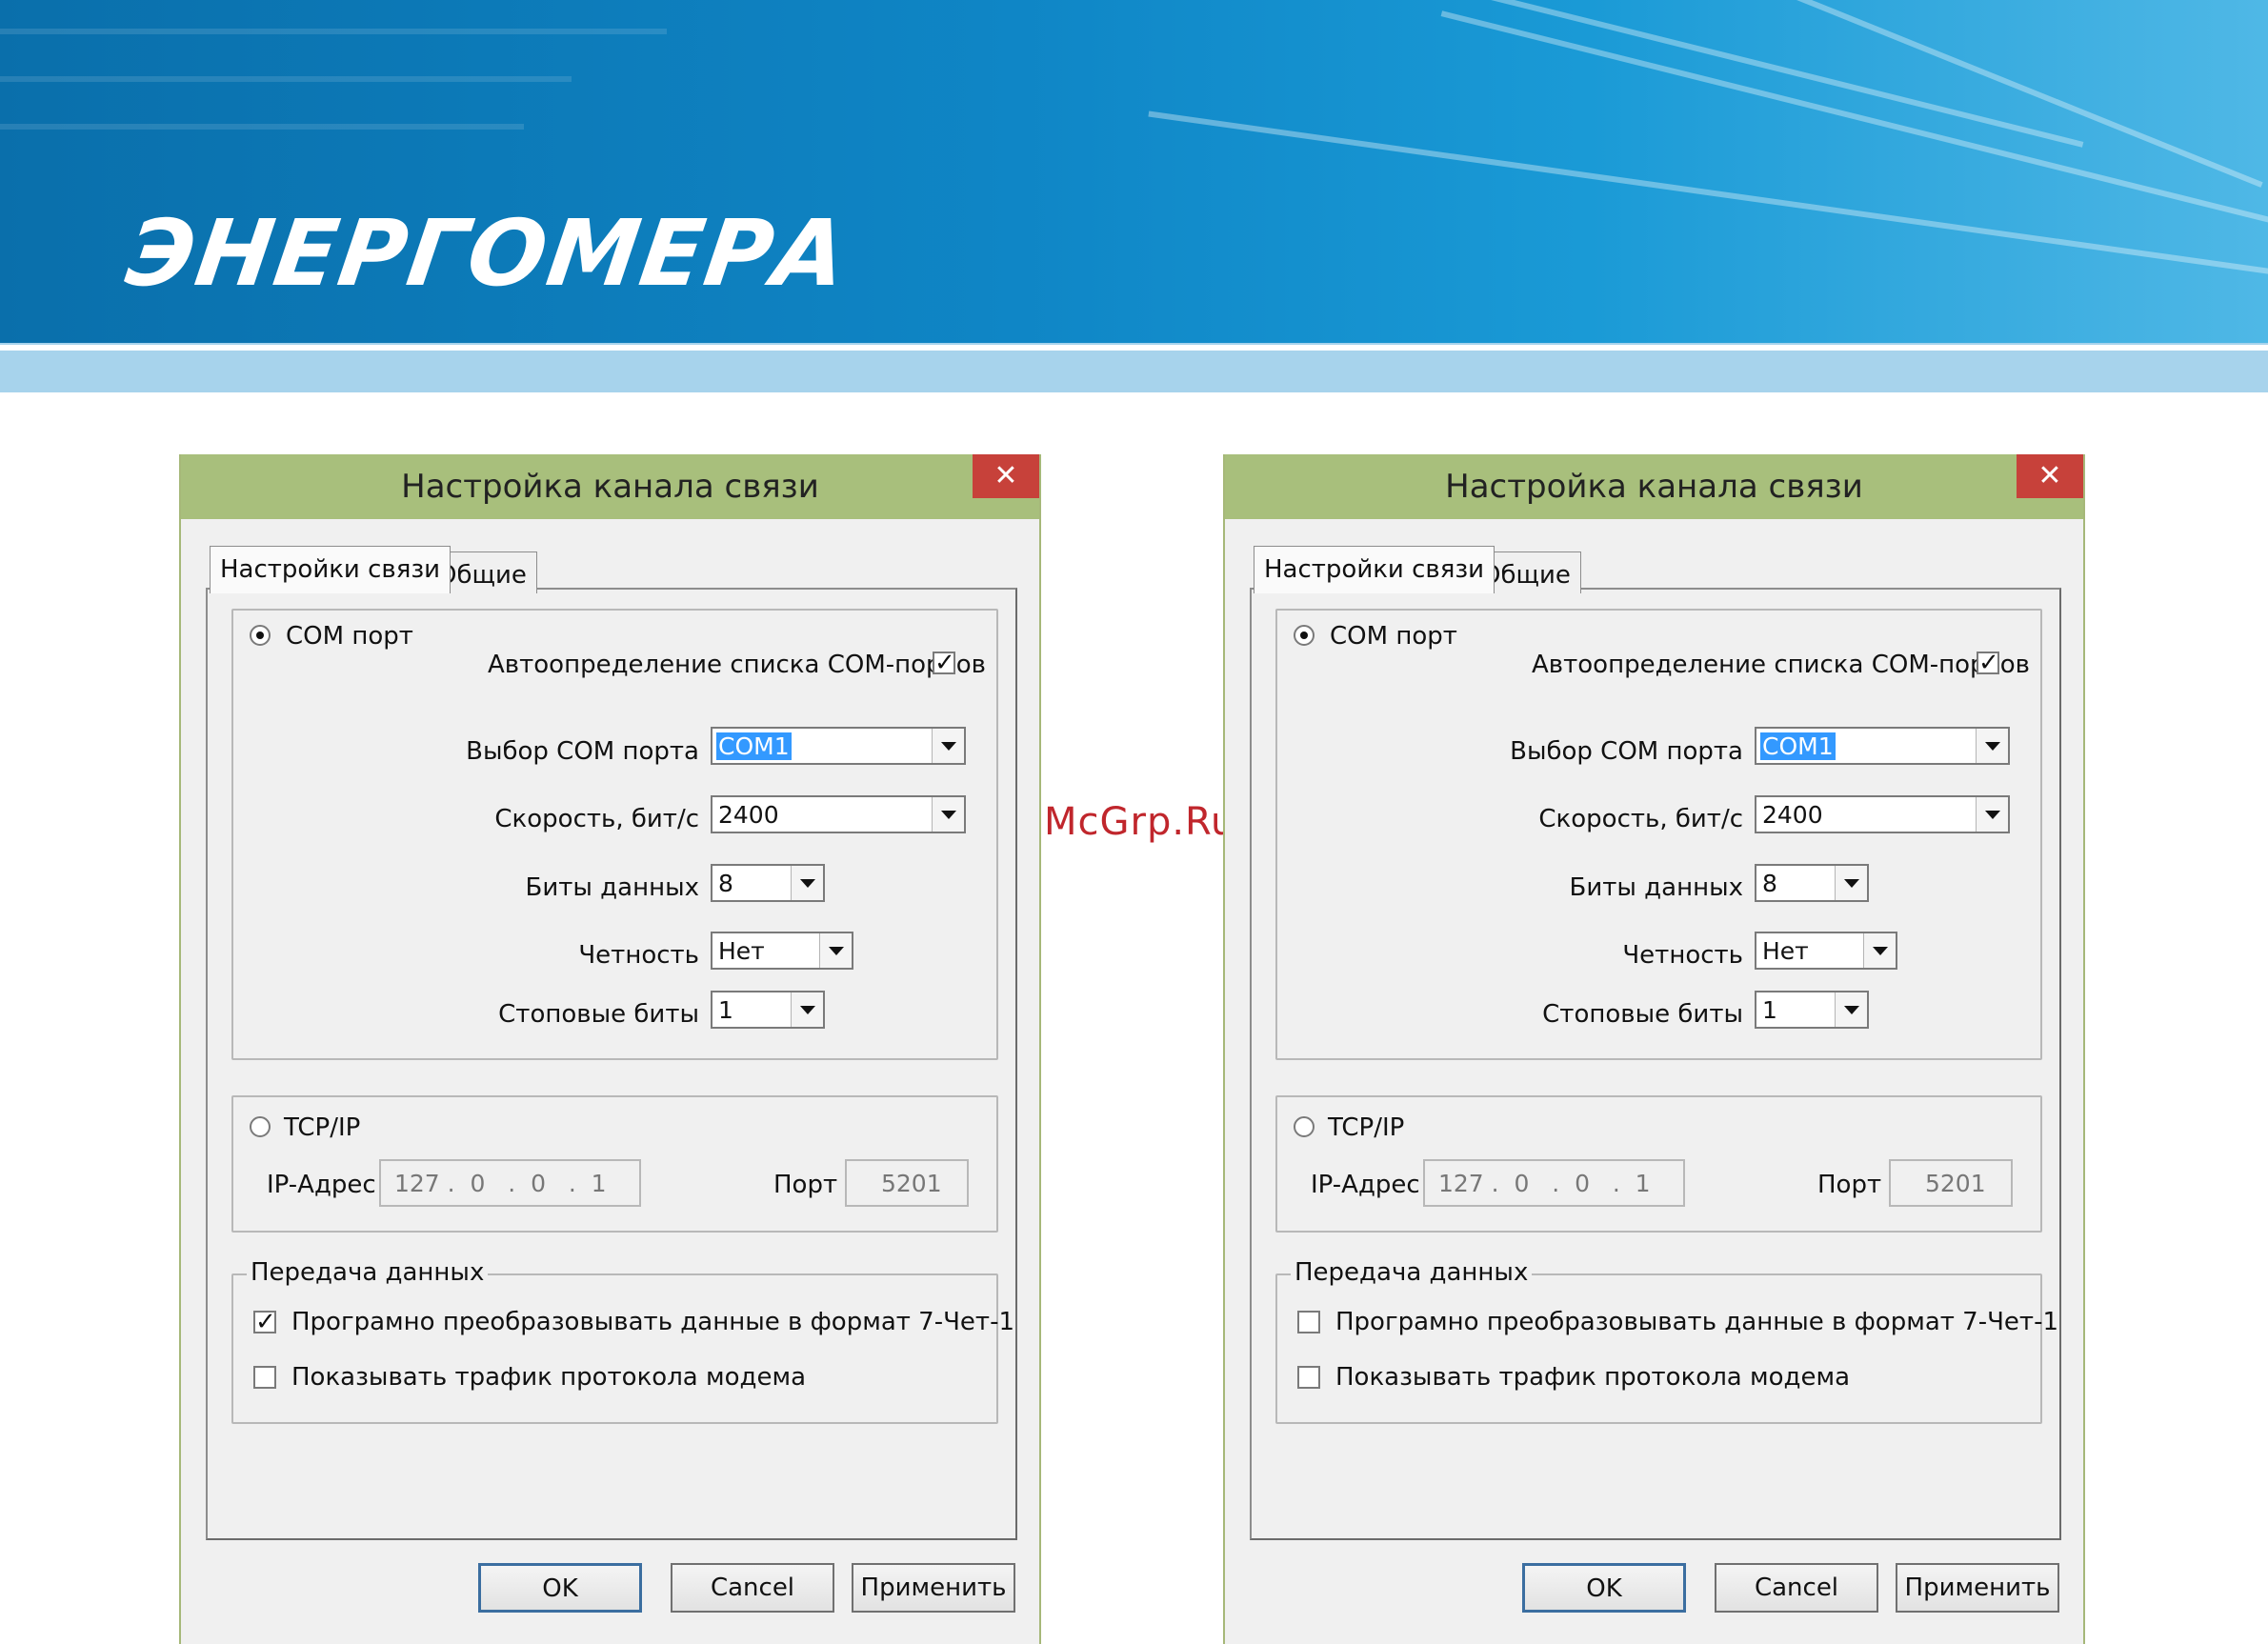 Image resolution: width=2268 pixels, height=1644 pixels. Describe the element at coordinates (1309, 1322) in the screenshot. I see `convert-7e1-checkbox` at that location.